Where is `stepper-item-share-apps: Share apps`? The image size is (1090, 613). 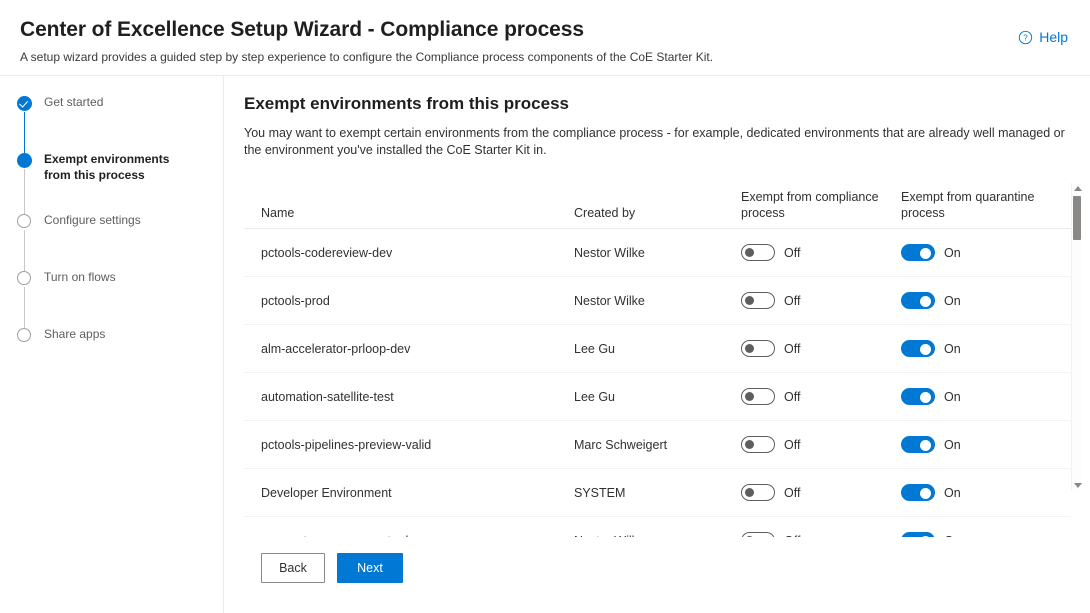
stepper-item-share-apps: Share apps is located at coordinates (111, 354).